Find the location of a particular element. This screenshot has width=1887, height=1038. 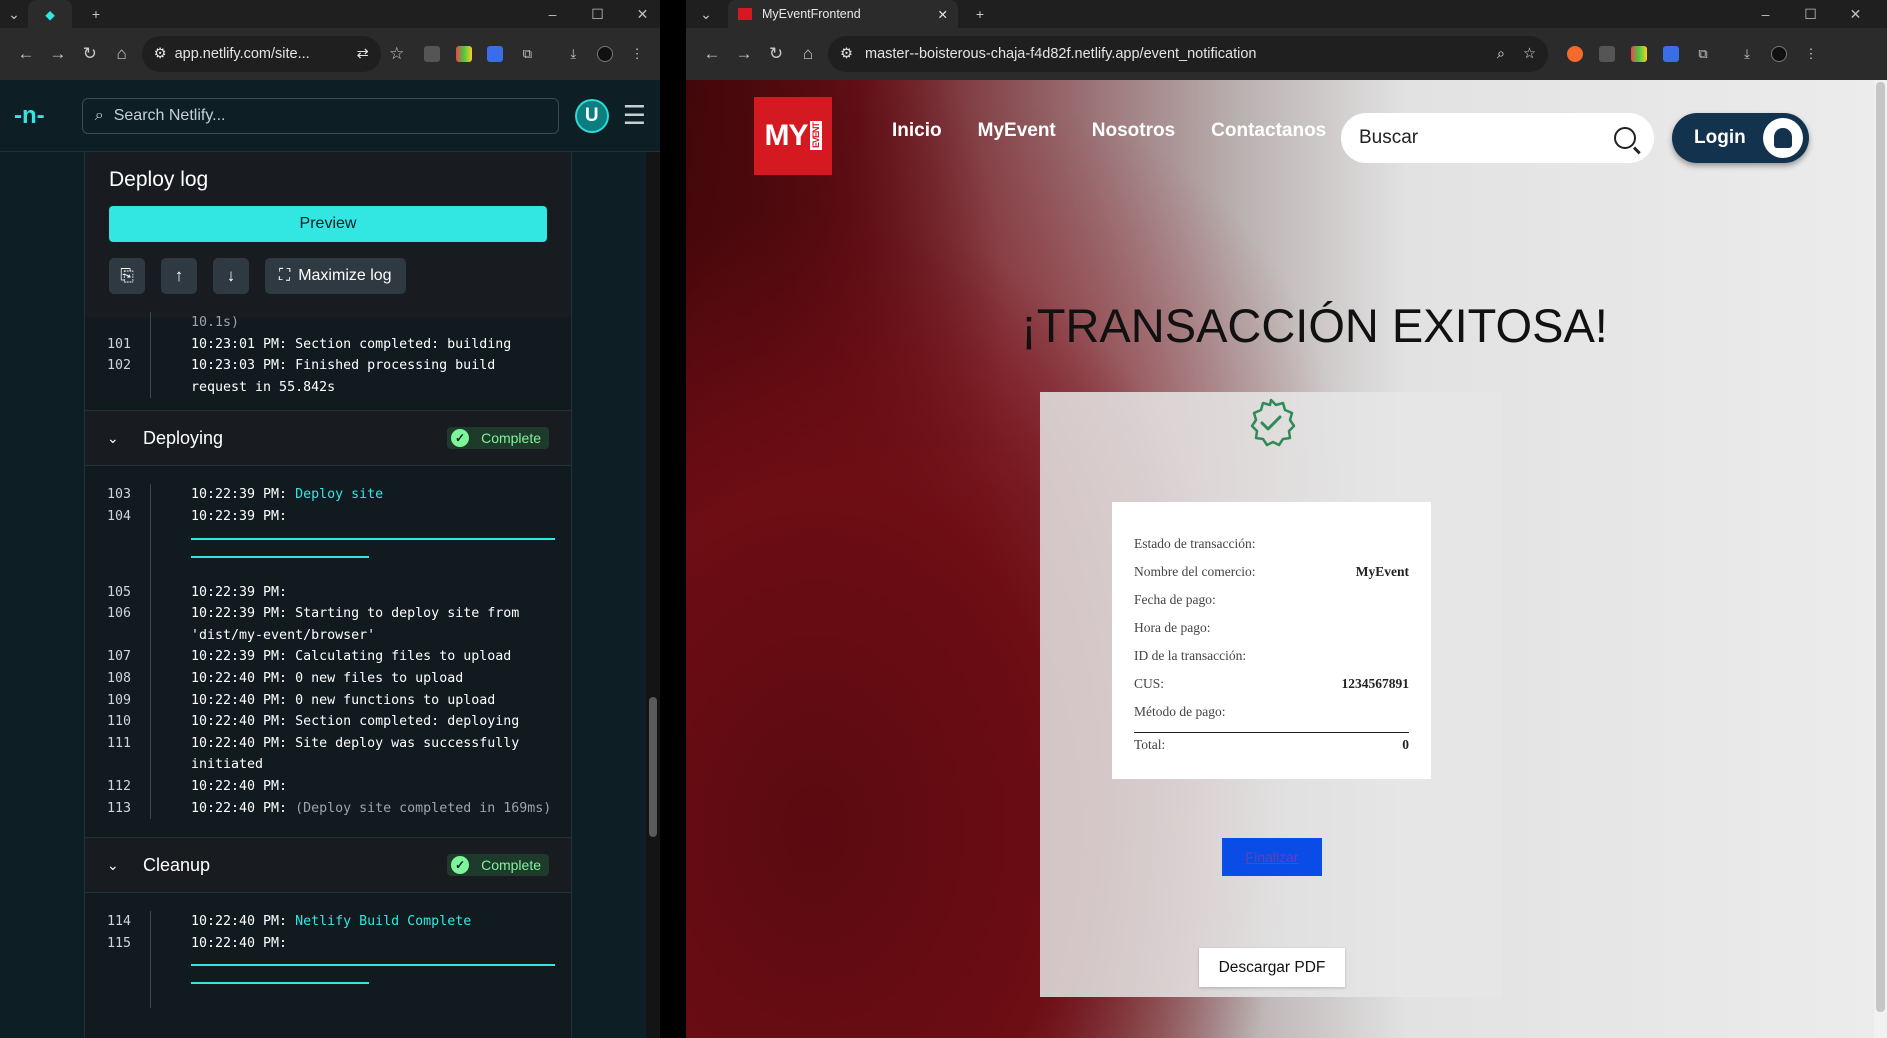

receipt-value: MyEvent is located at coordinates (1382, 571).